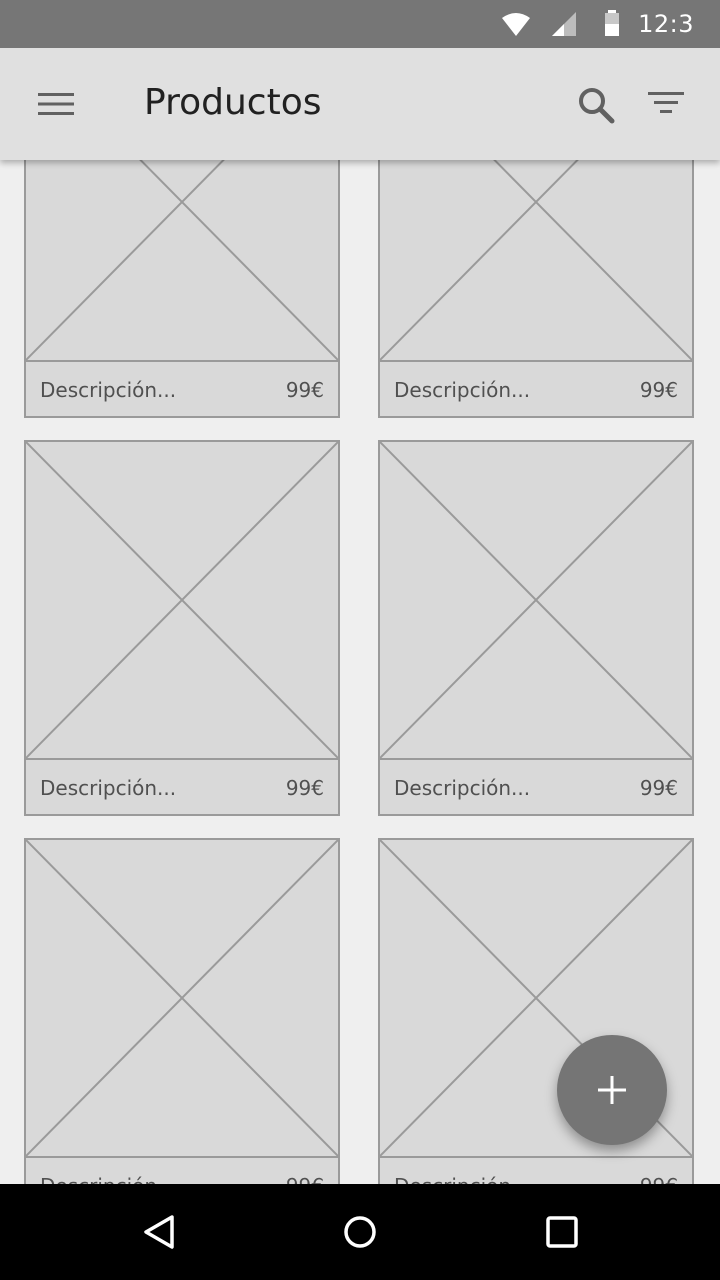 This screenshot has width=720, height=1280. What do you see at coordinates (564, 24) in the screenshot?
I see `cell-signal-icon` at bounding box center [564, 24].